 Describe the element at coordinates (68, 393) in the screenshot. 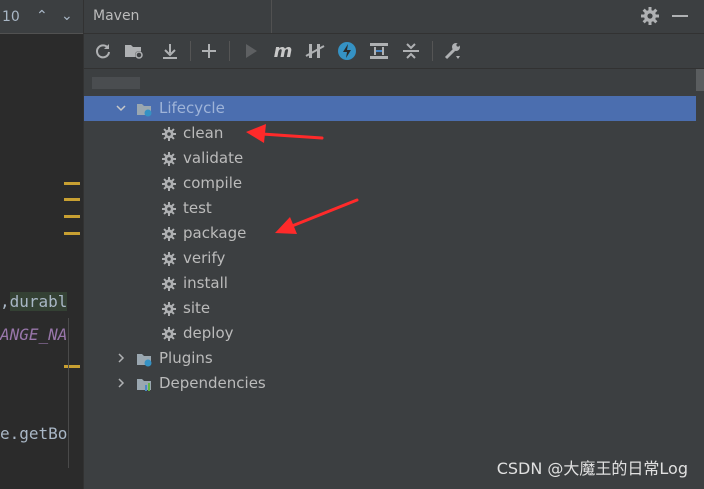

I see `indent-guide` at that location.